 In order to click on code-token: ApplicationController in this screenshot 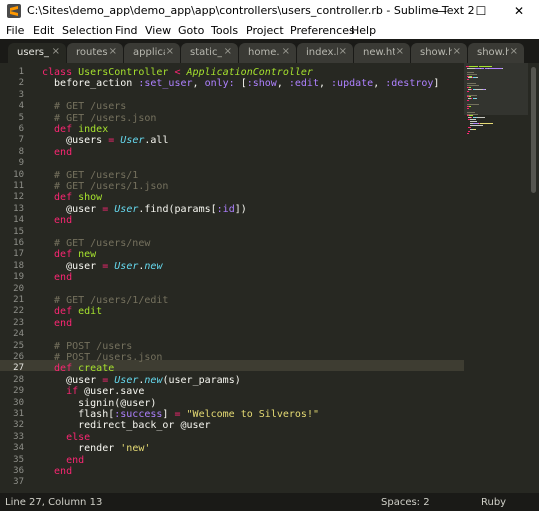, I will do `click(249, 72)`.